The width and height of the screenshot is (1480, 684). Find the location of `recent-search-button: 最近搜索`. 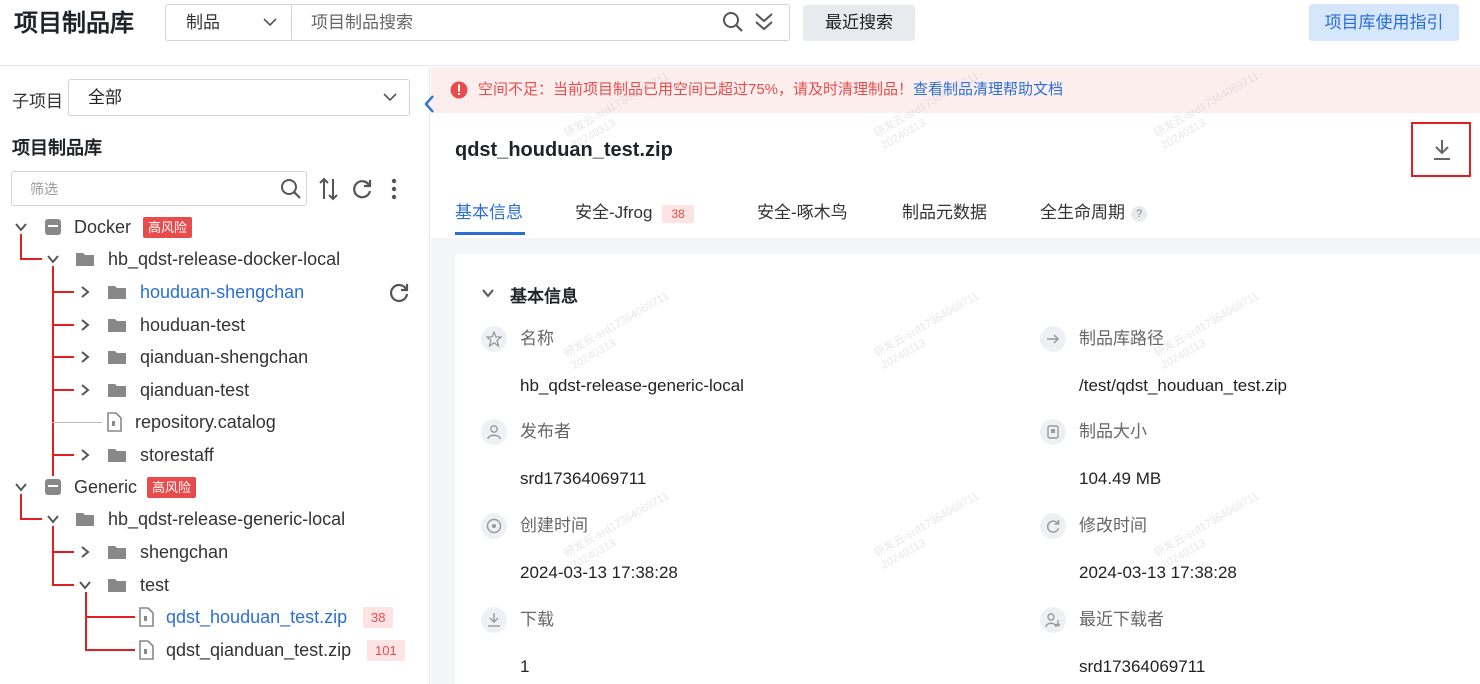

recent-search-button: 最近搜索 is located at coordinates (859, 23).